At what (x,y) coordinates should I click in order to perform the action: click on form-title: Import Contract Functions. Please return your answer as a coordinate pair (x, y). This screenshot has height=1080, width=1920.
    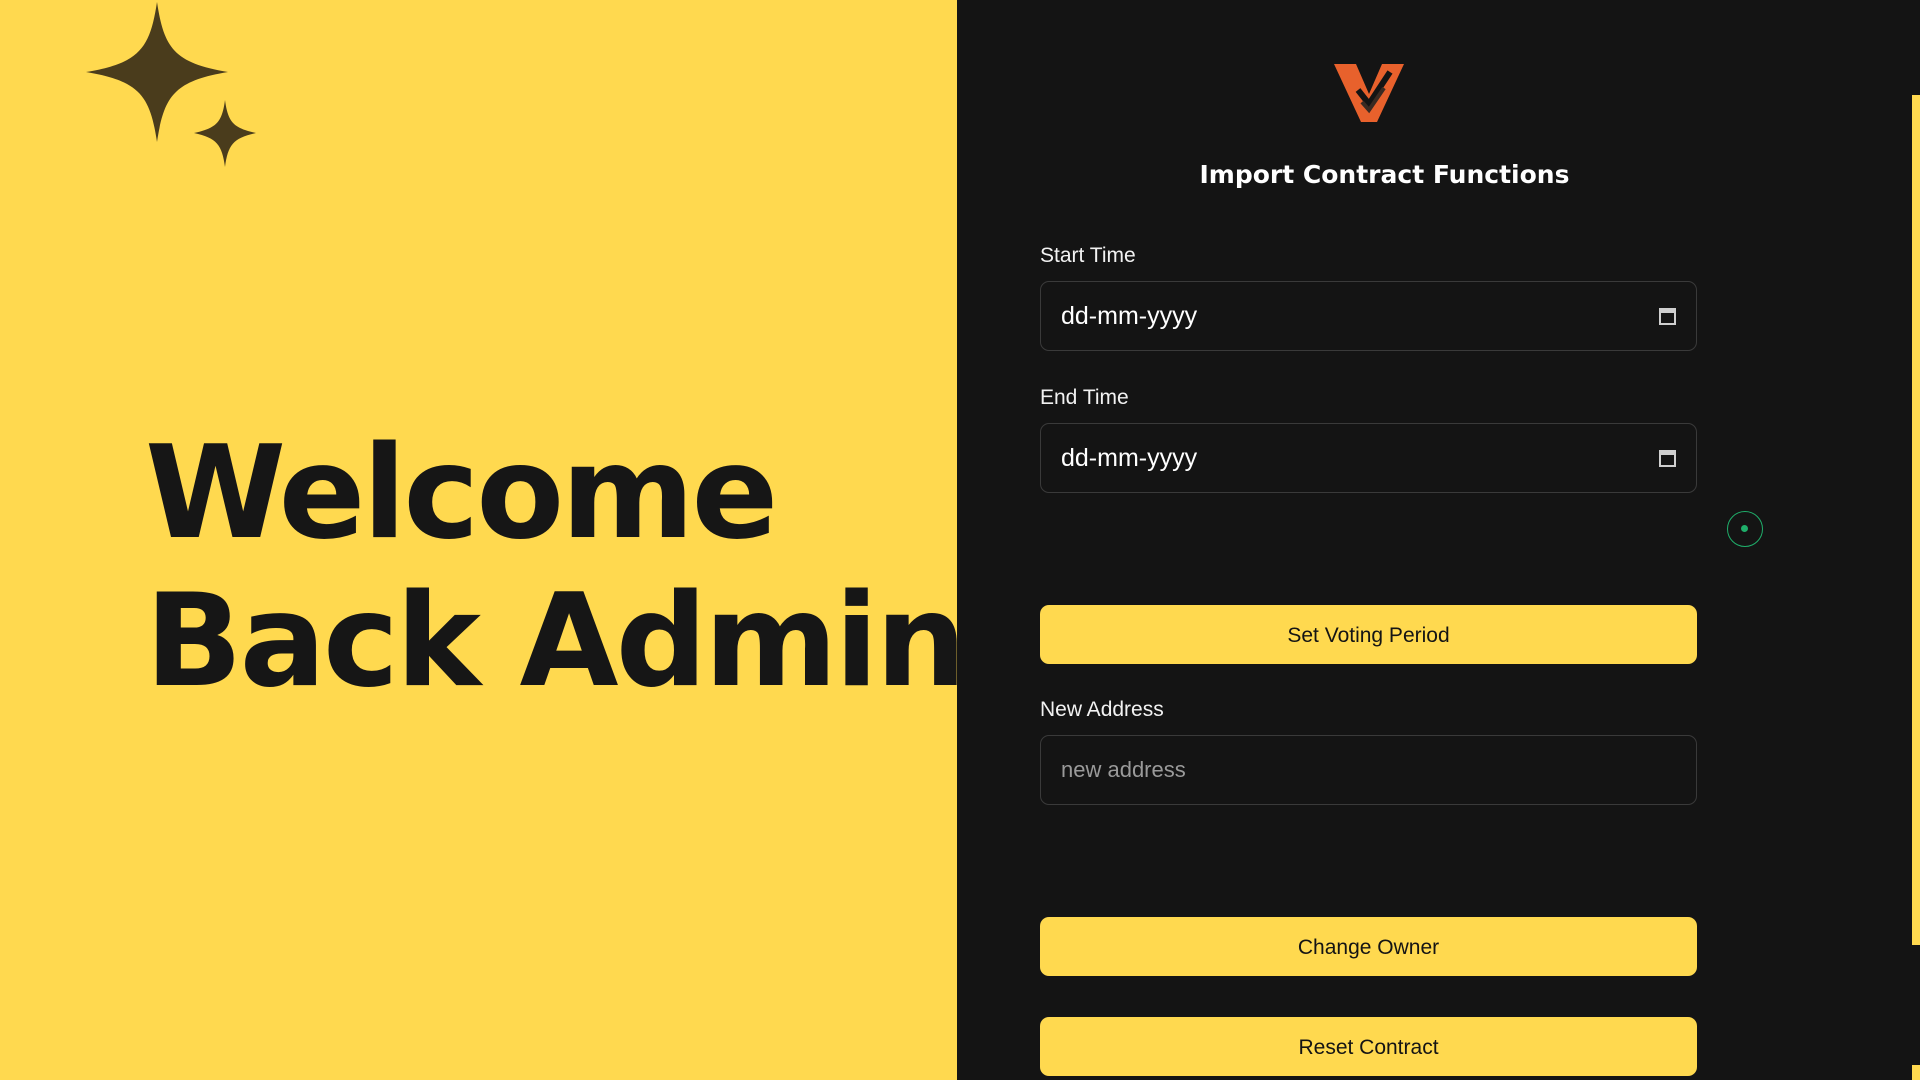
    Looking at the image, I should click on (1384, 174).